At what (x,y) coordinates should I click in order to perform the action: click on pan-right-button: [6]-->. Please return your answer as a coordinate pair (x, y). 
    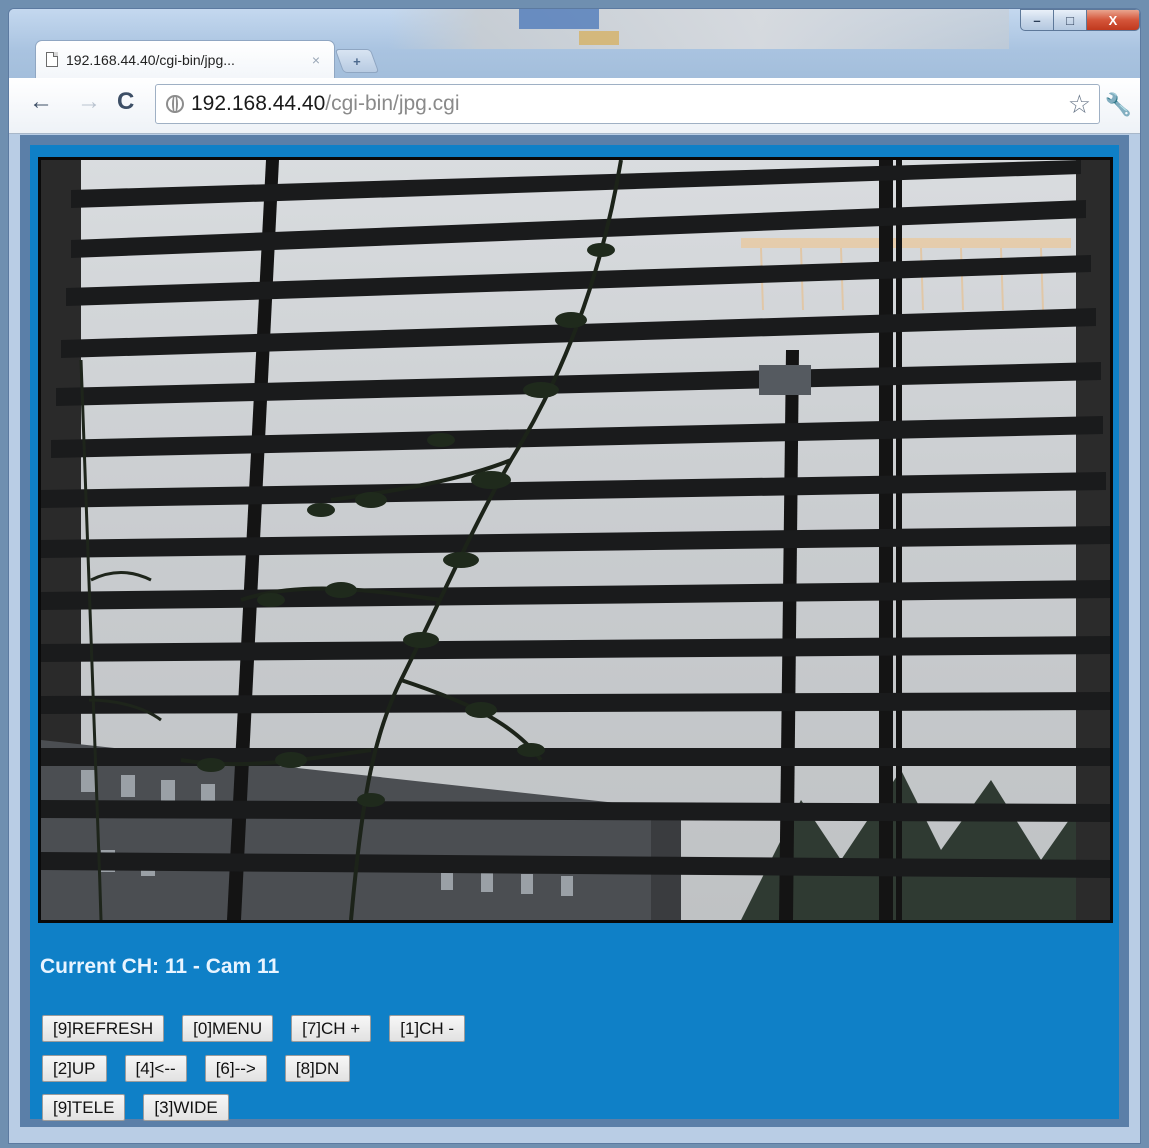
    Looking at the image, I should click on (235, 1068).